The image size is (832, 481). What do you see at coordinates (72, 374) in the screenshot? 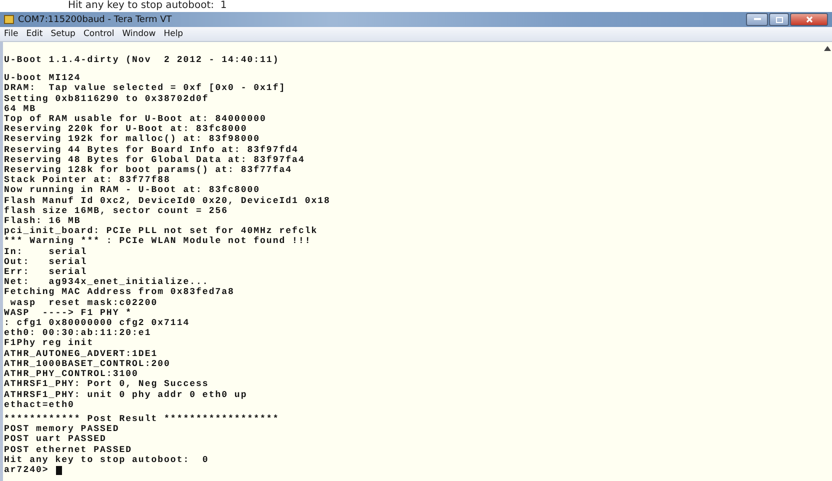
I see `terminal-line: ATHR_PHY_CONTROL:3100` at bounding box center [72, 374].